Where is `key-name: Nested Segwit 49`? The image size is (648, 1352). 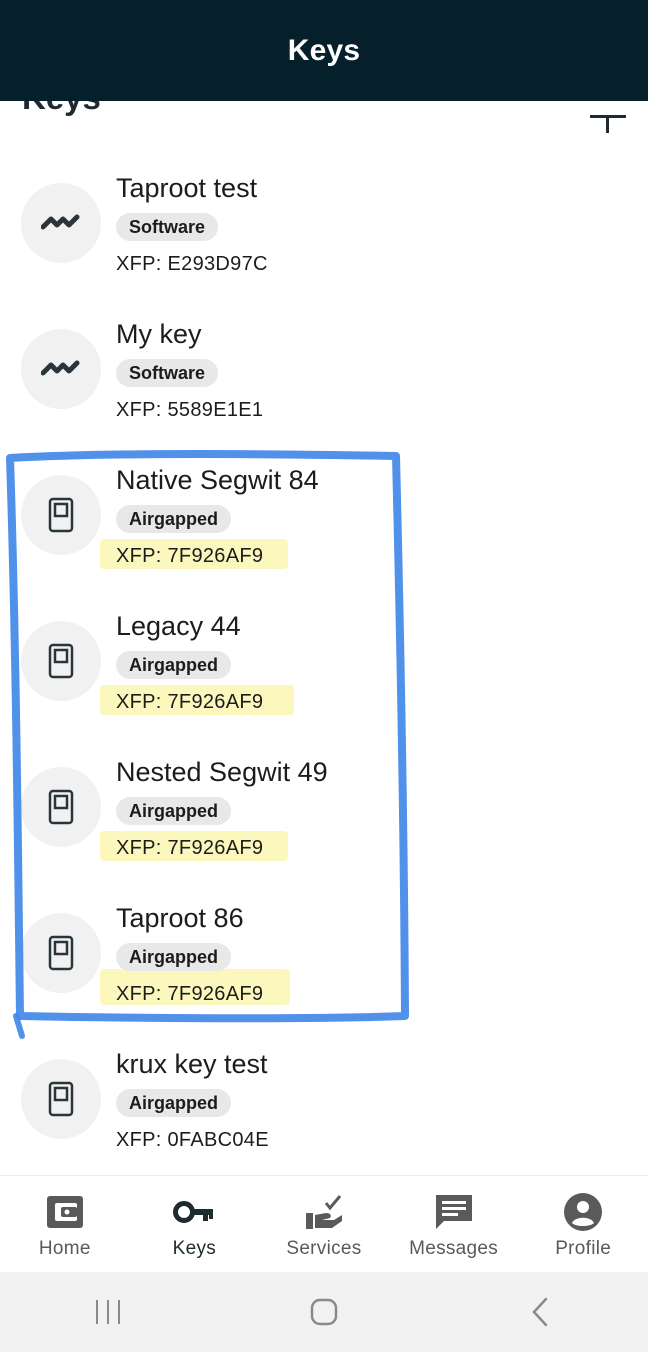 key-name: Nested Segwit 49 is located at coordinates (222, 772).